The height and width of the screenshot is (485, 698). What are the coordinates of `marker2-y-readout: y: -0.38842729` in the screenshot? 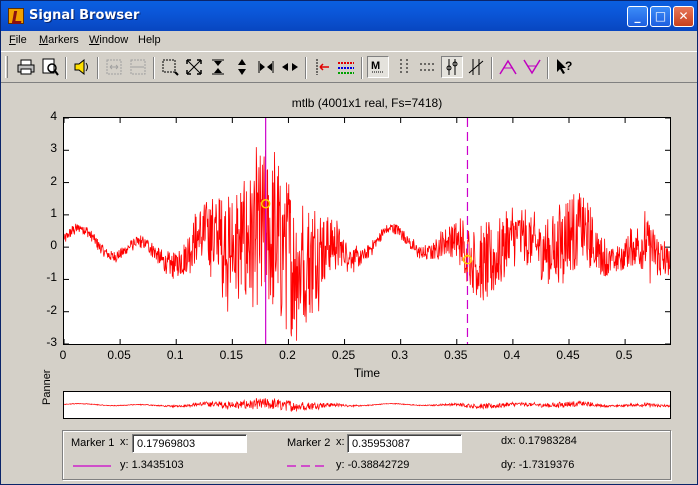 It's located at (373, 465).